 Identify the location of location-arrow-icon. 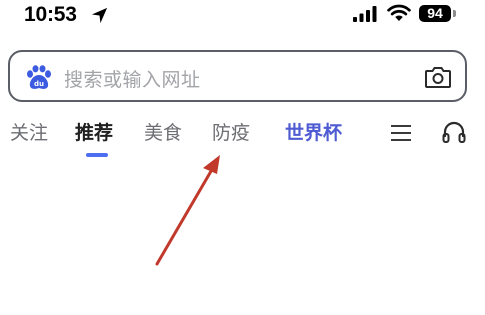
(99, 15).